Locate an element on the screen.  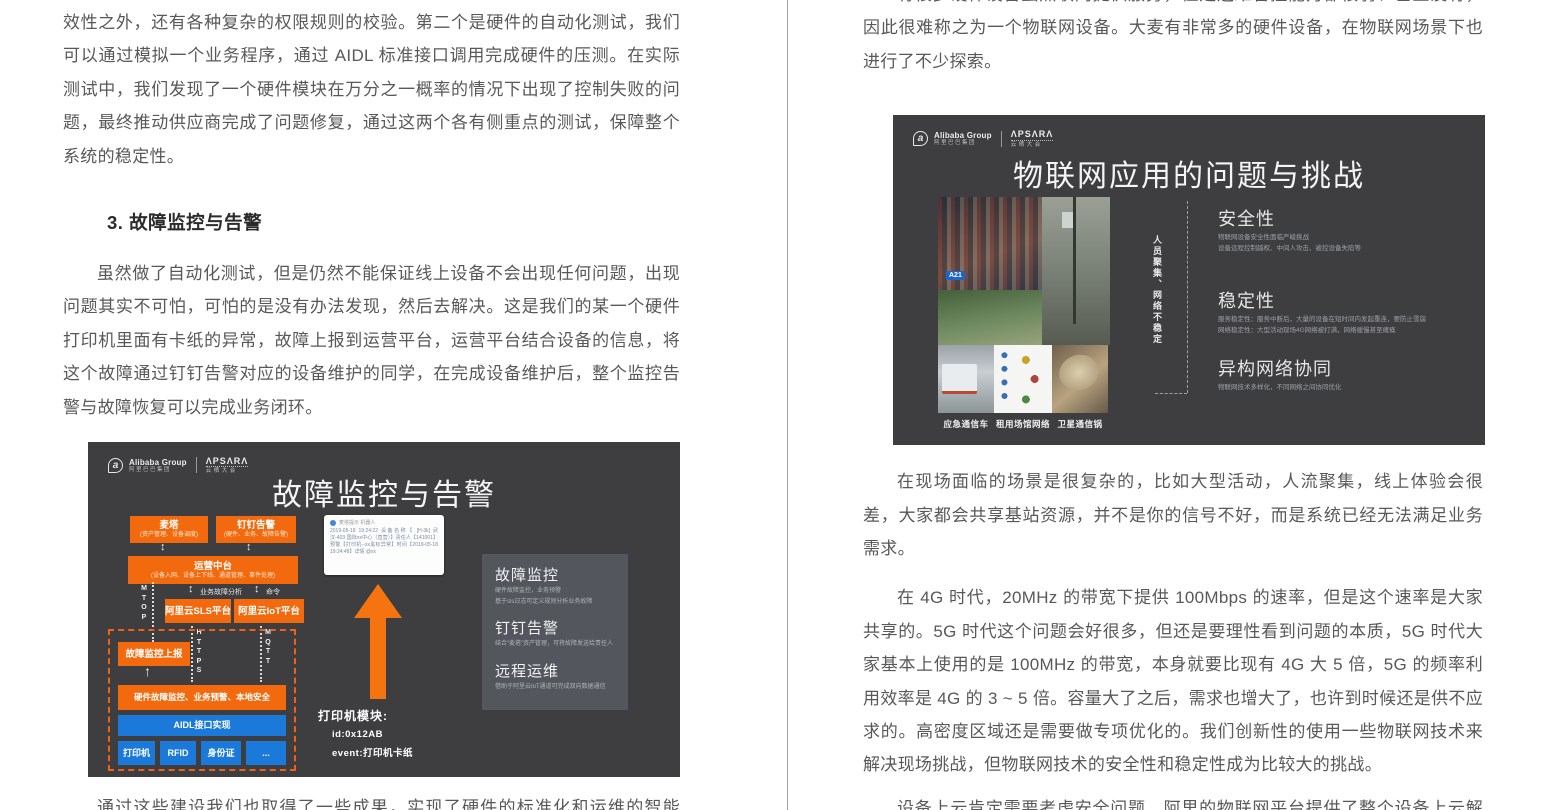
printer-label: 打印机 is located at coordinates (136, 752).